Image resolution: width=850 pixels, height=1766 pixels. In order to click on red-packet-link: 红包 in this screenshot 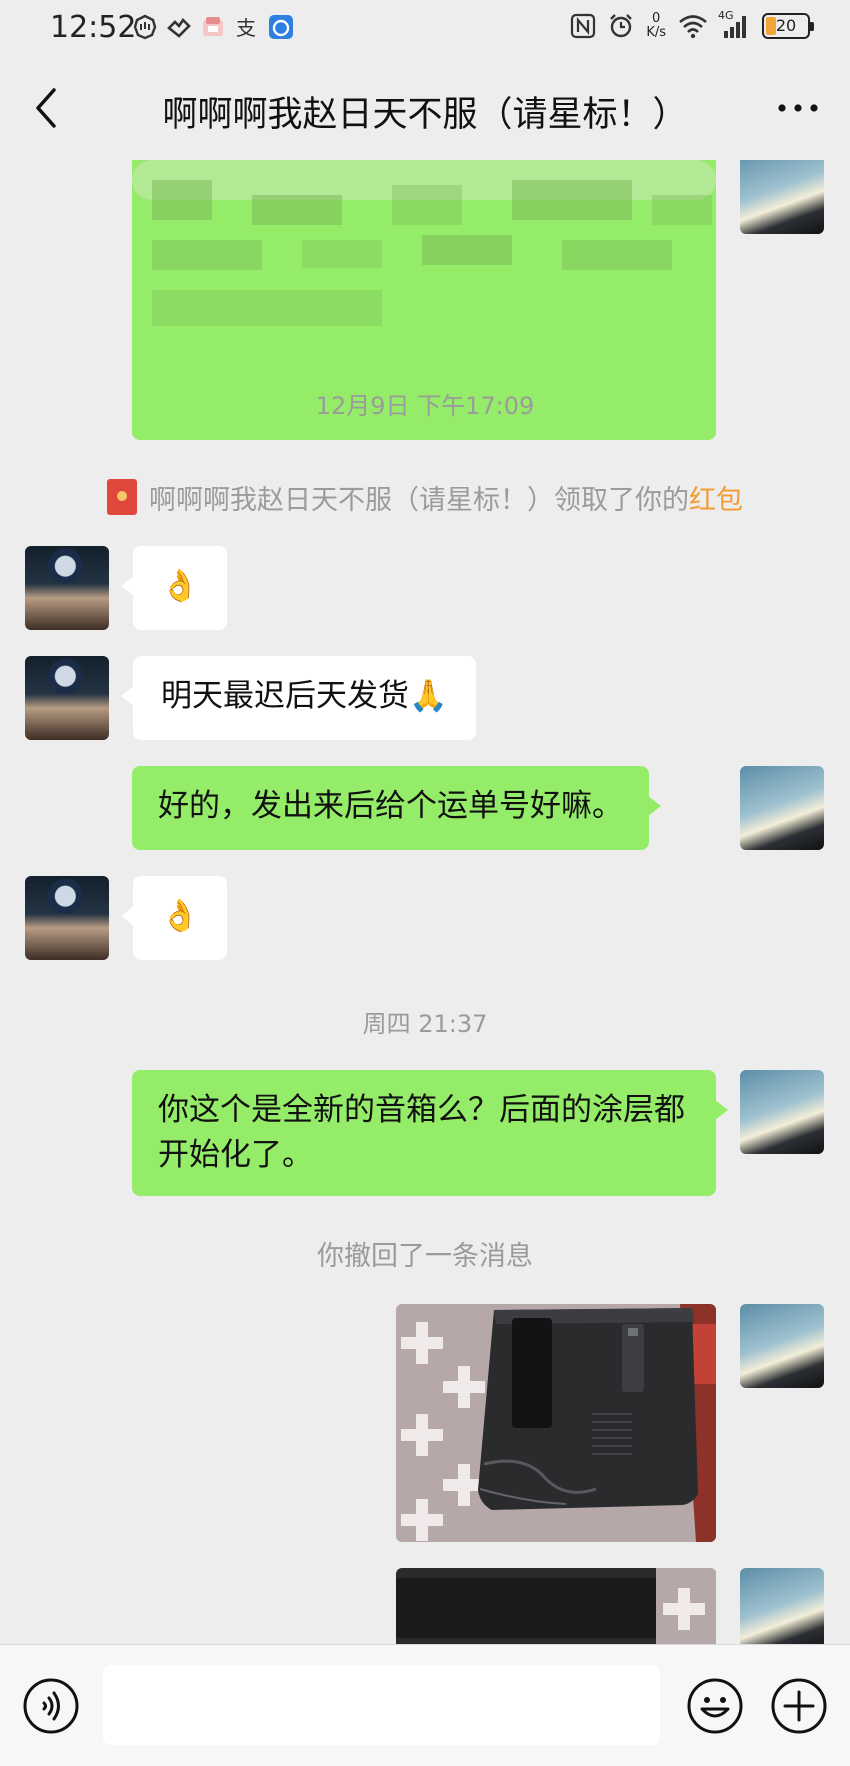, I will do `click(716, 500)`.